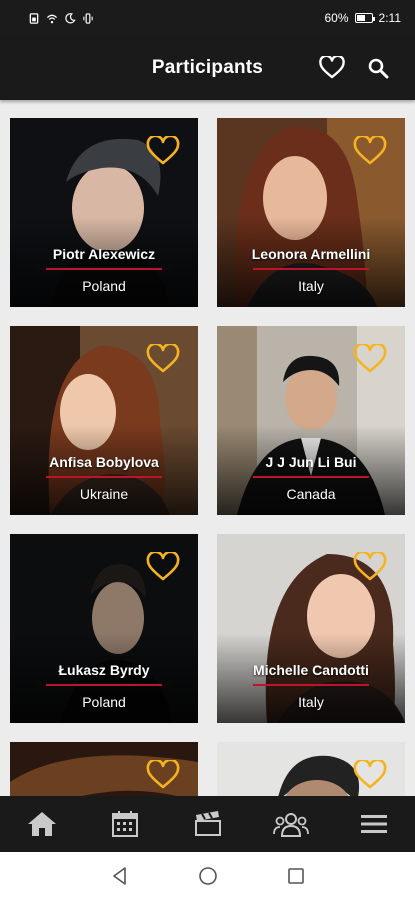  Describe the element at coordinates (88, 18) in the screenshot. I see `vibrate-icon` at that location.